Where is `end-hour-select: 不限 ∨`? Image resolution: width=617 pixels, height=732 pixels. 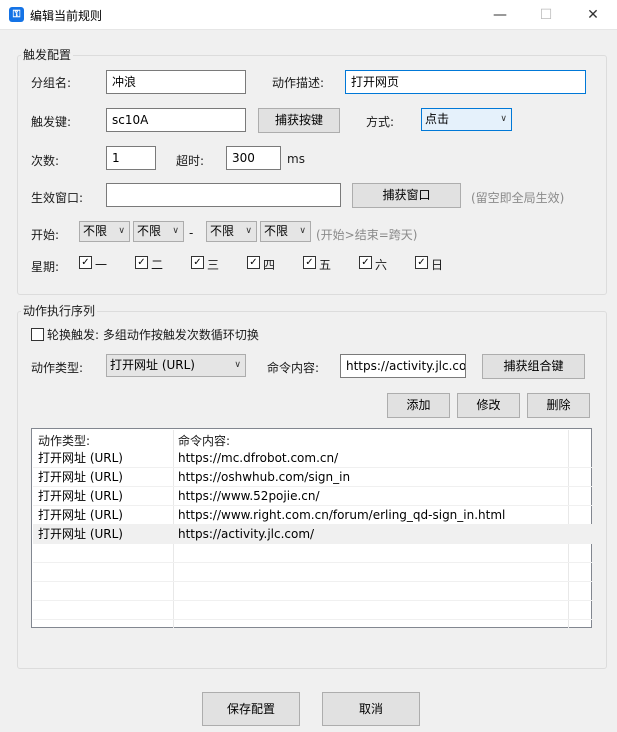 end-hour-select: 不限 ∨ is located at coordinates (231, 231).